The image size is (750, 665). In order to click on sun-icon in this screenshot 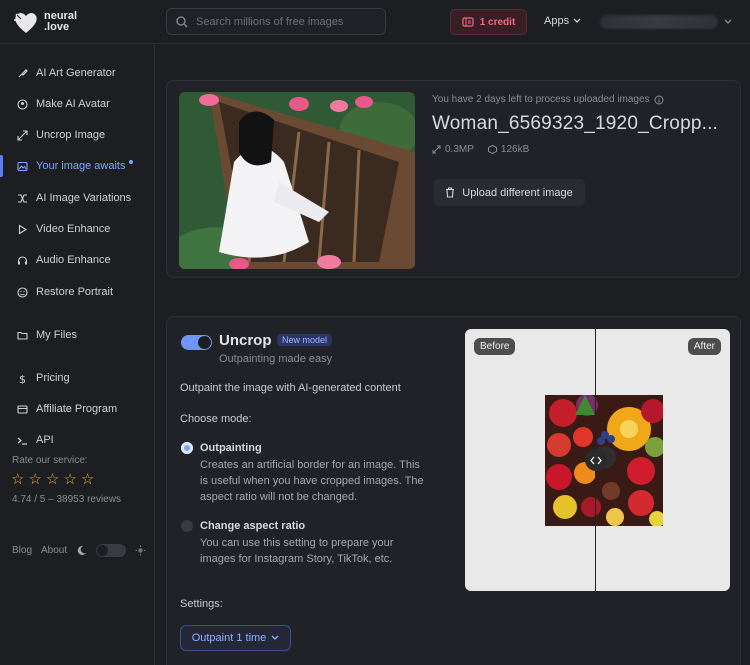, I will do `click(140, 550)`.